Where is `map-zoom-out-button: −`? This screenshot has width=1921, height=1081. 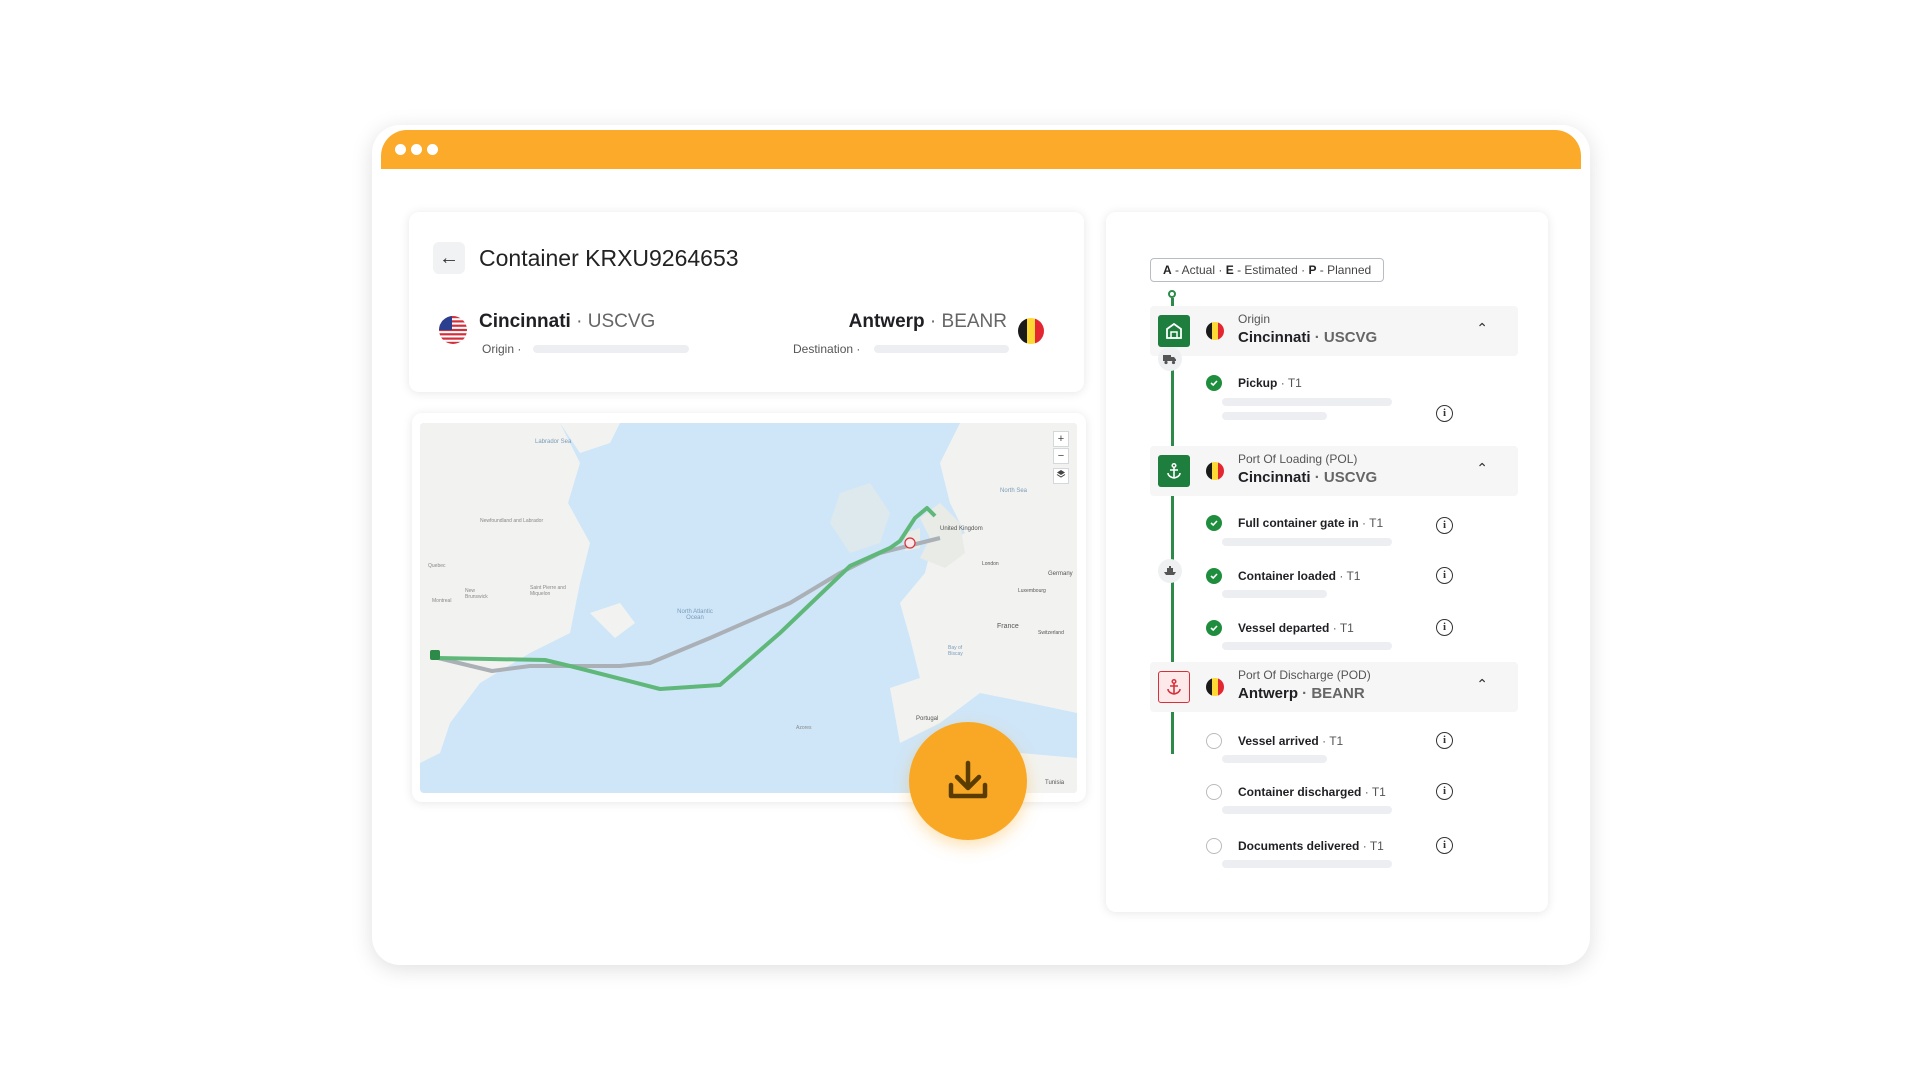
map-zoom-out-button: − is located at coordinates (1061, 456).